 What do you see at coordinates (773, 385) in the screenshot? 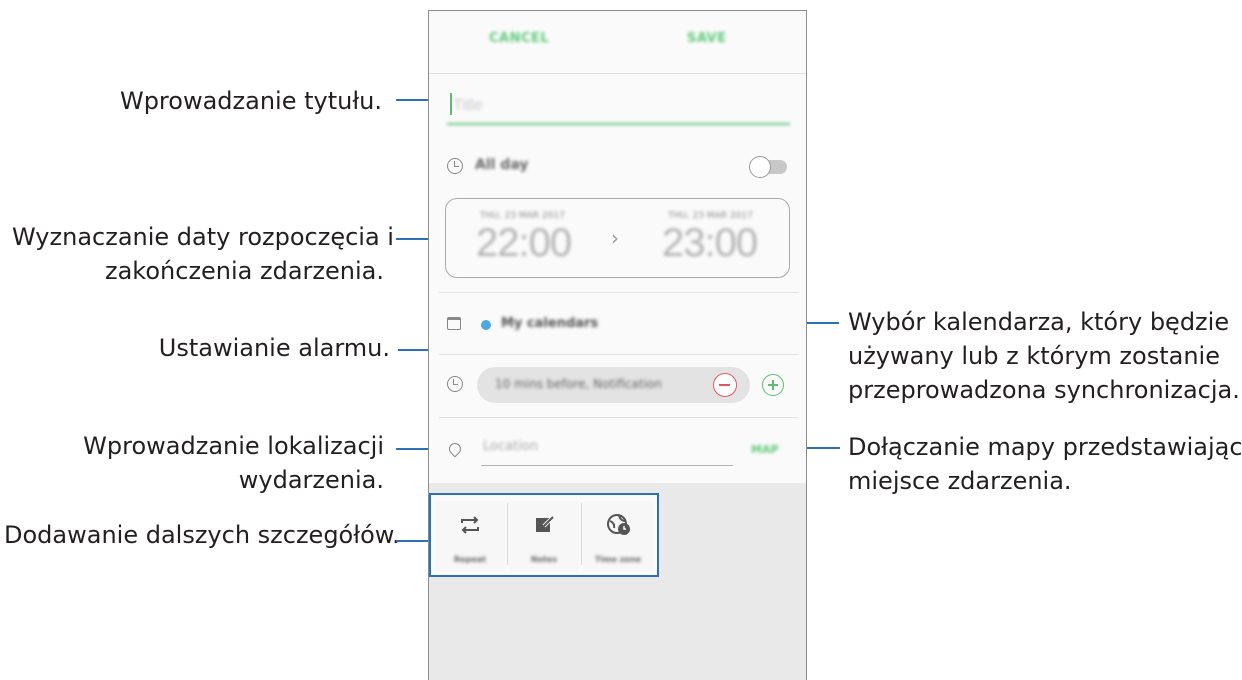
I see `add-alarm-button` at bounding box center [773, 385].